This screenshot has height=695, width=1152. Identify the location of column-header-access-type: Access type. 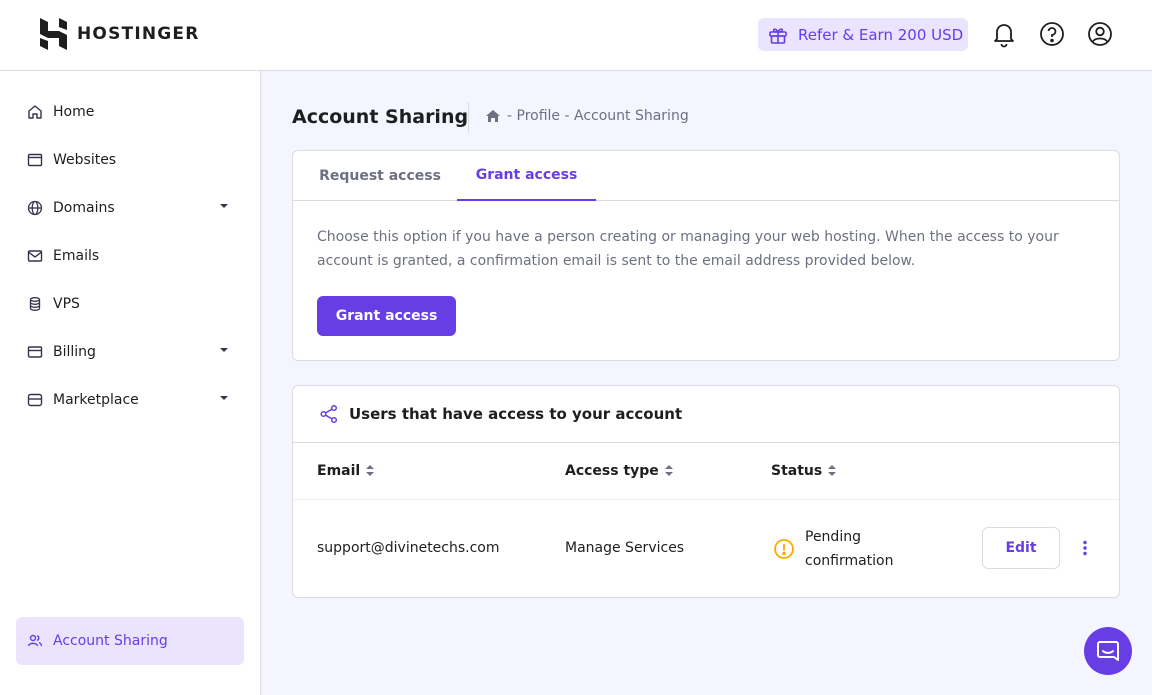
(619, 471).